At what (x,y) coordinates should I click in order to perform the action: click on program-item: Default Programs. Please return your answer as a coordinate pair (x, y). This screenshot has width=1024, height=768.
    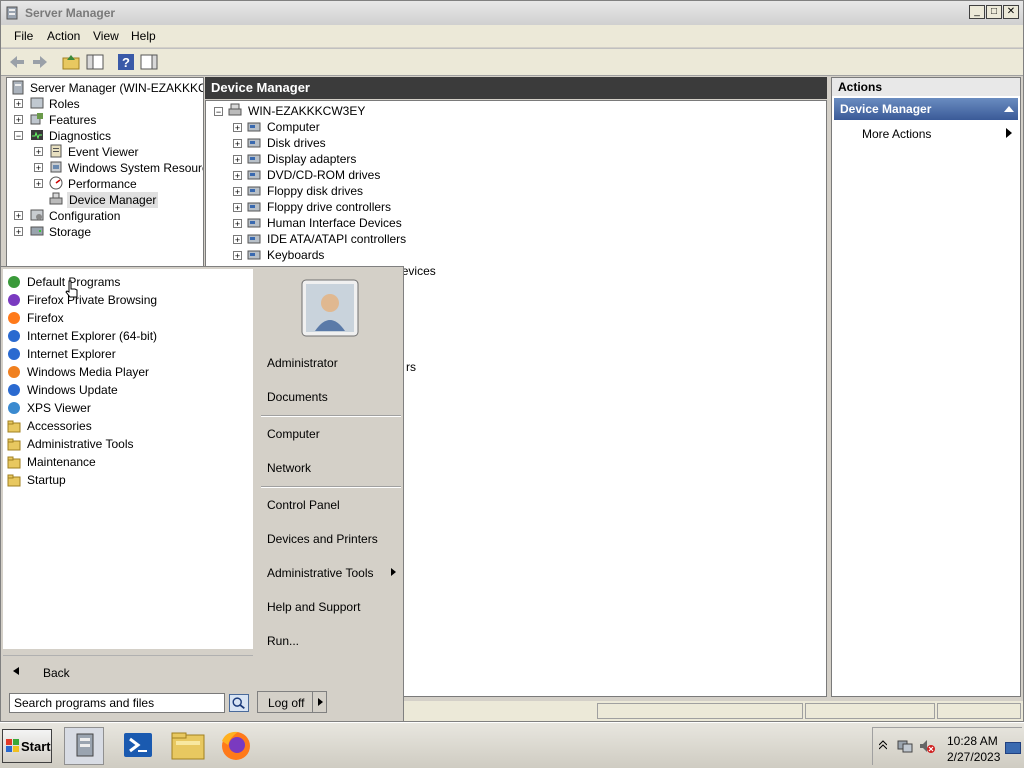
    Looking at the image, I should click on (128, 282).